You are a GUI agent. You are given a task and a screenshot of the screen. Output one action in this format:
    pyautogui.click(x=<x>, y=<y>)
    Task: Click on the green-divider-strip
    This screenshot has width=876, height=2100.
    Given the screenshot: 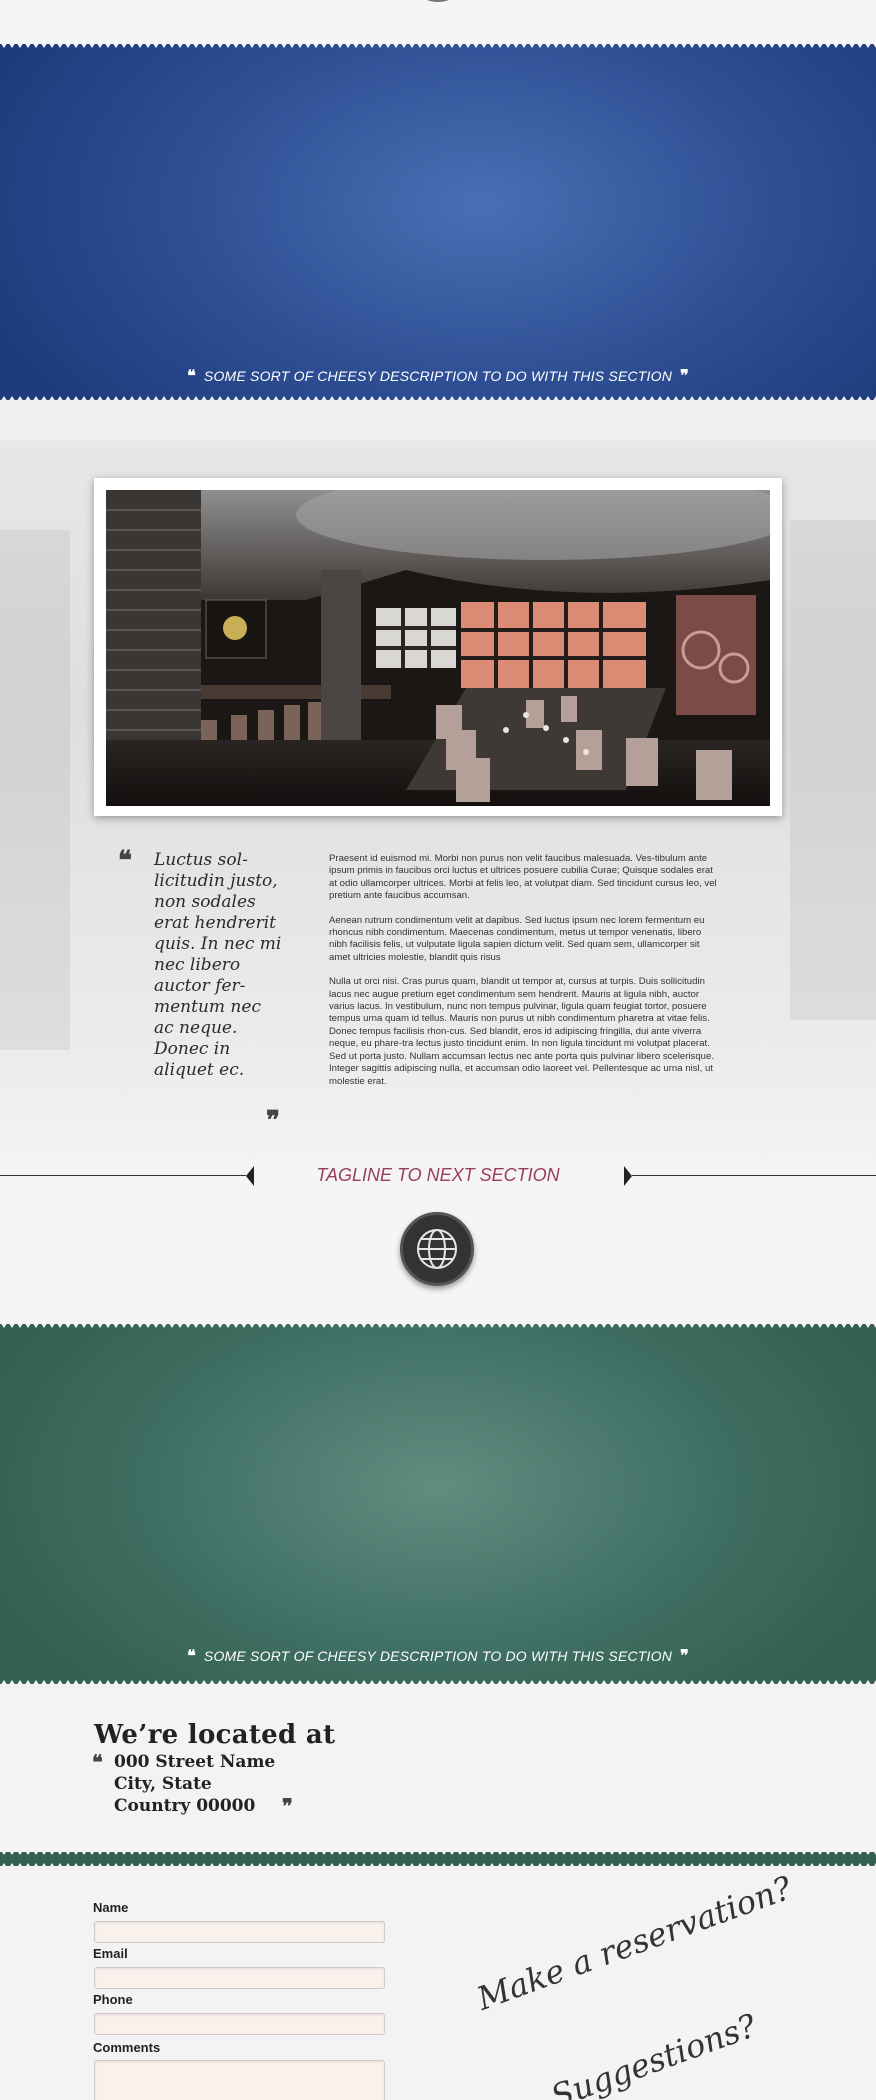 What is the action you would take?
    pyautogui.click(x=438, y=1859)
    